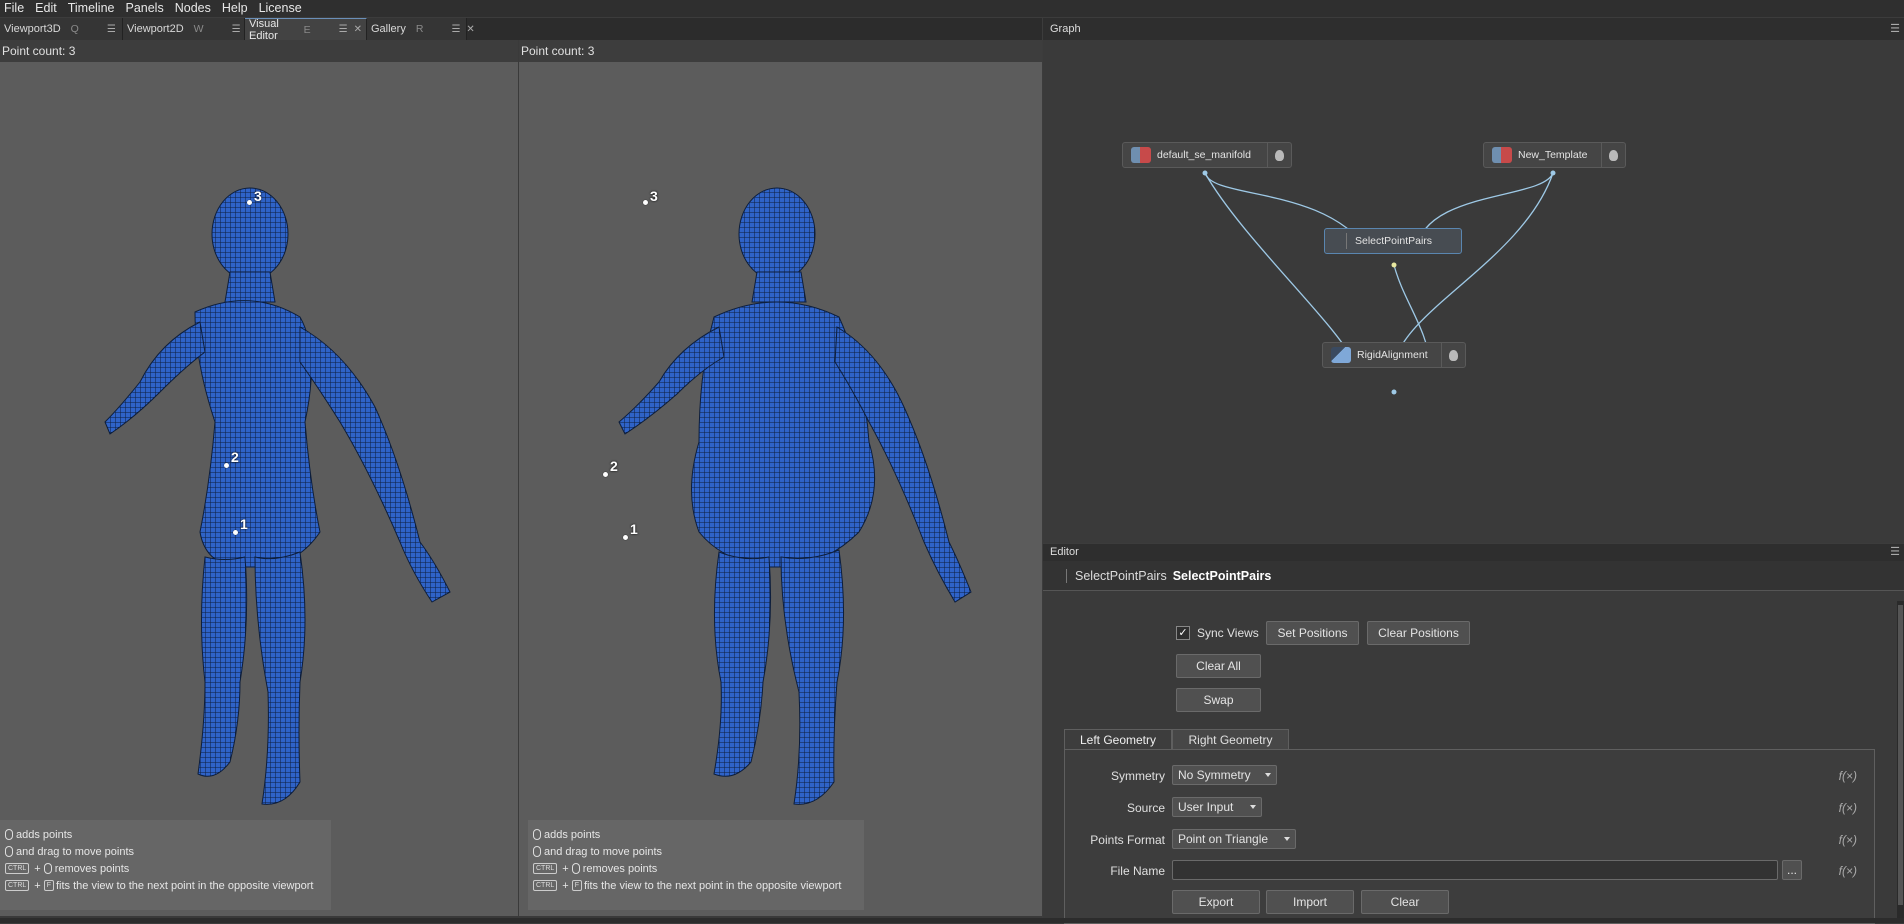 This screenshot has height=924, width=1904. I want to click on mesh-icon, so click(1502, 155).